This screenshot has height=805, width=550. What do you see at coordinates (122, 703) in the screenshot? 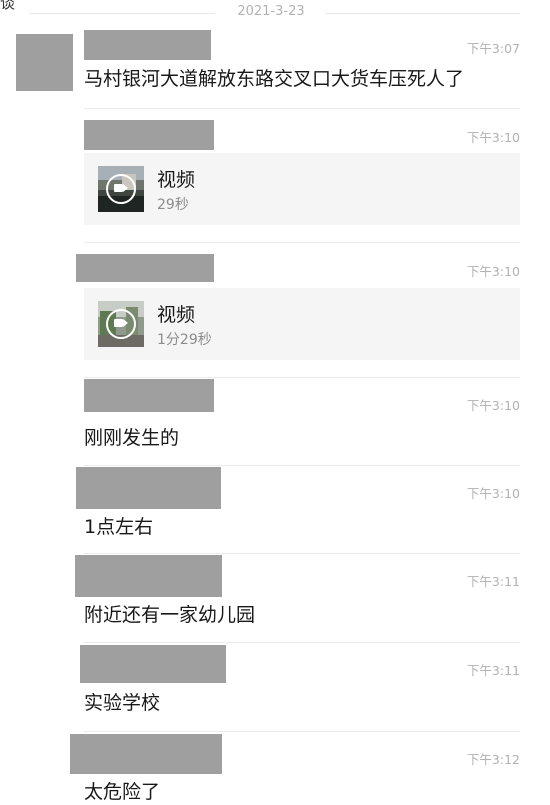
I see `message-text: 实验学校` at bounding box center [122, 703].